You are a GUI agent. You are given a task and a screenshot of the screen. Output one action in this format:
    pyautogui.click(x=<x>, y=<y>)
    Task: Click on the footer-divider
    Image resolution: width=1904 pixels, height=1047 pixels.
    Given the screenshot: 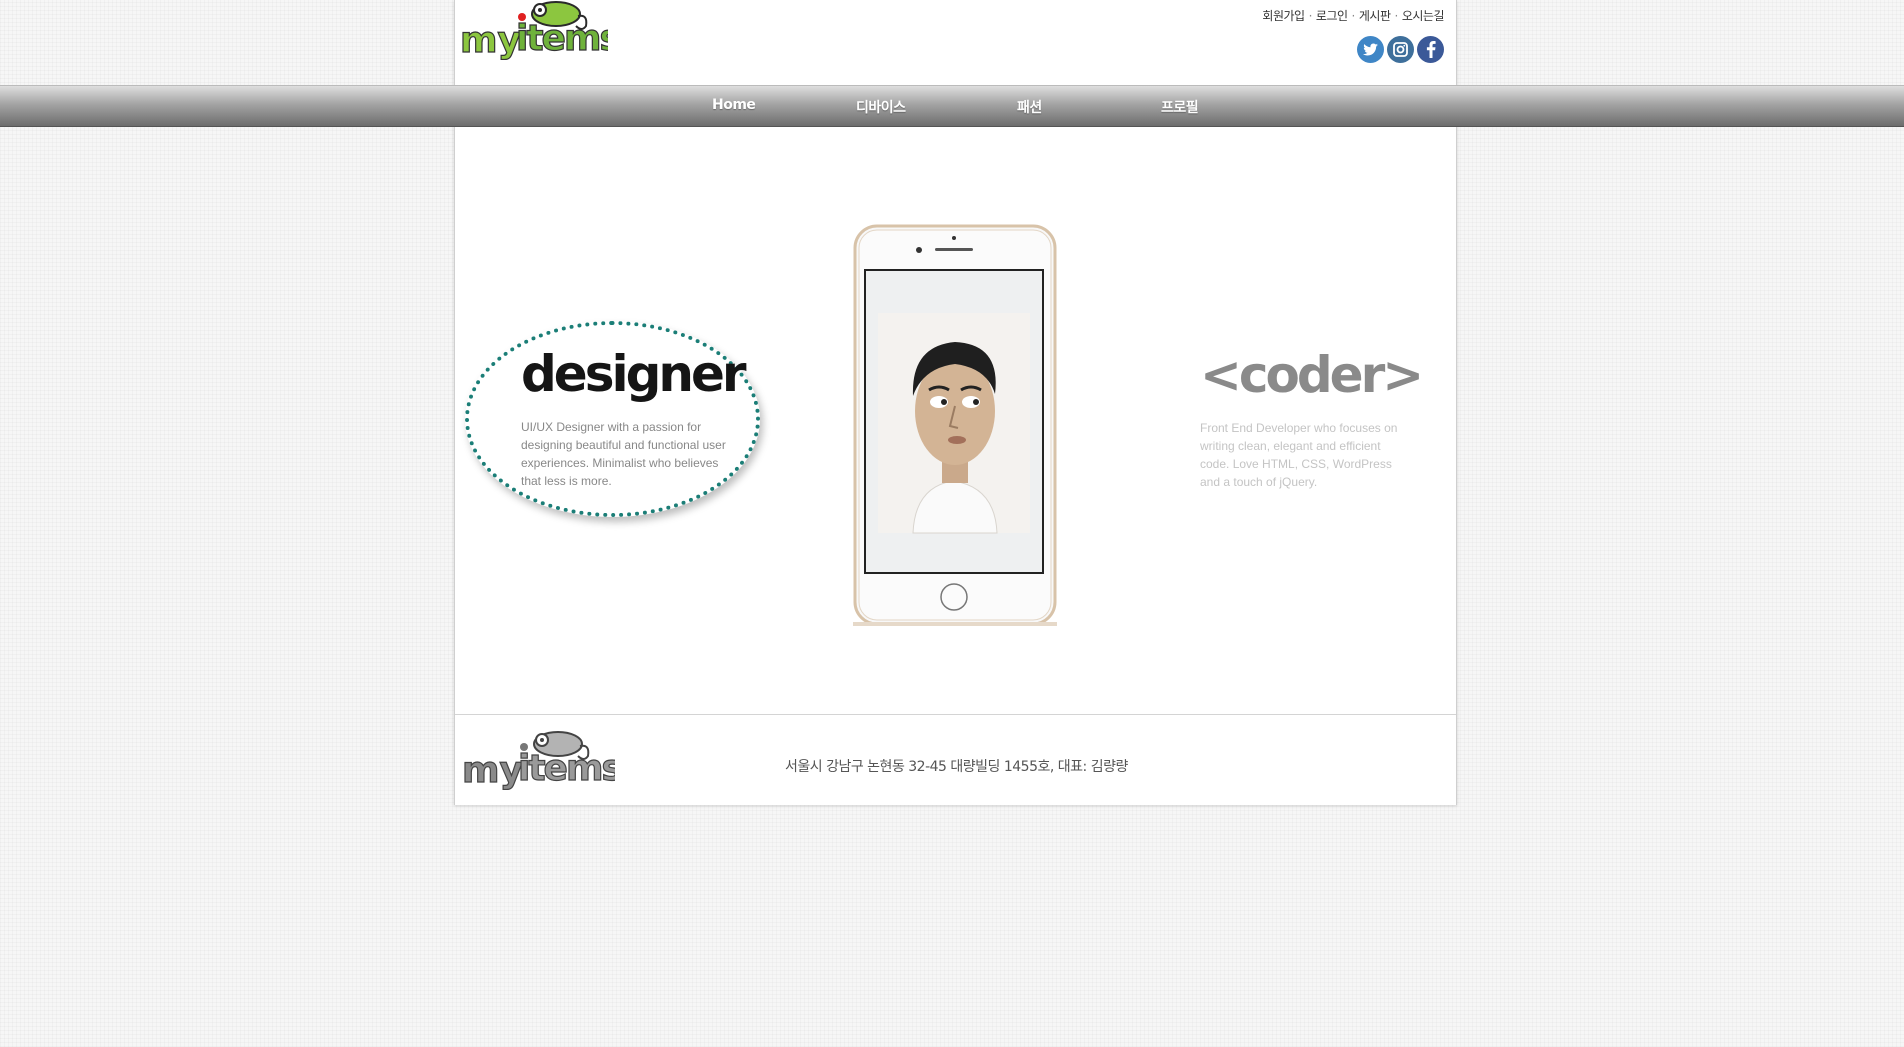 What is the action you would take?
    pyautogui.click(x=955, y=714)
    